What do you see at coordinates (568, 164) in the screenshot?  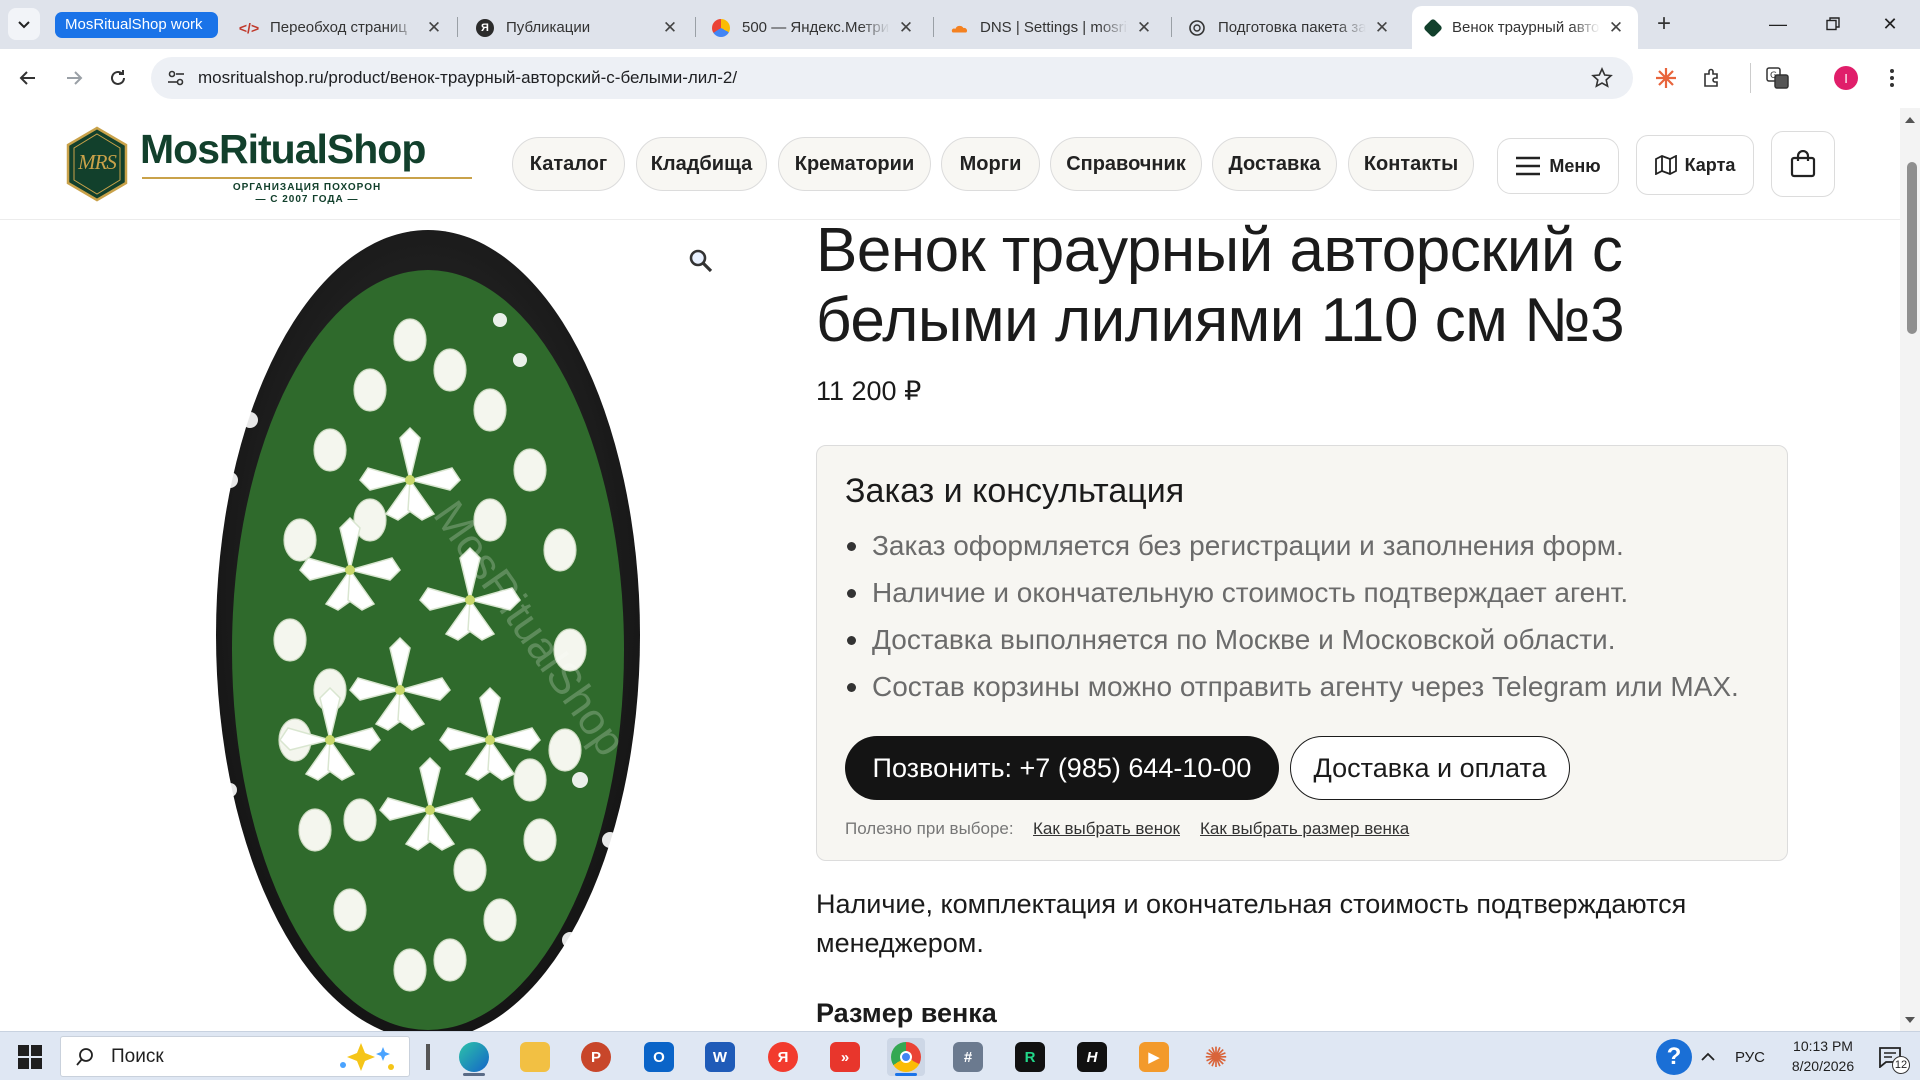 I see `nav-catalog: Каталог` at bounding box center [568, 164].